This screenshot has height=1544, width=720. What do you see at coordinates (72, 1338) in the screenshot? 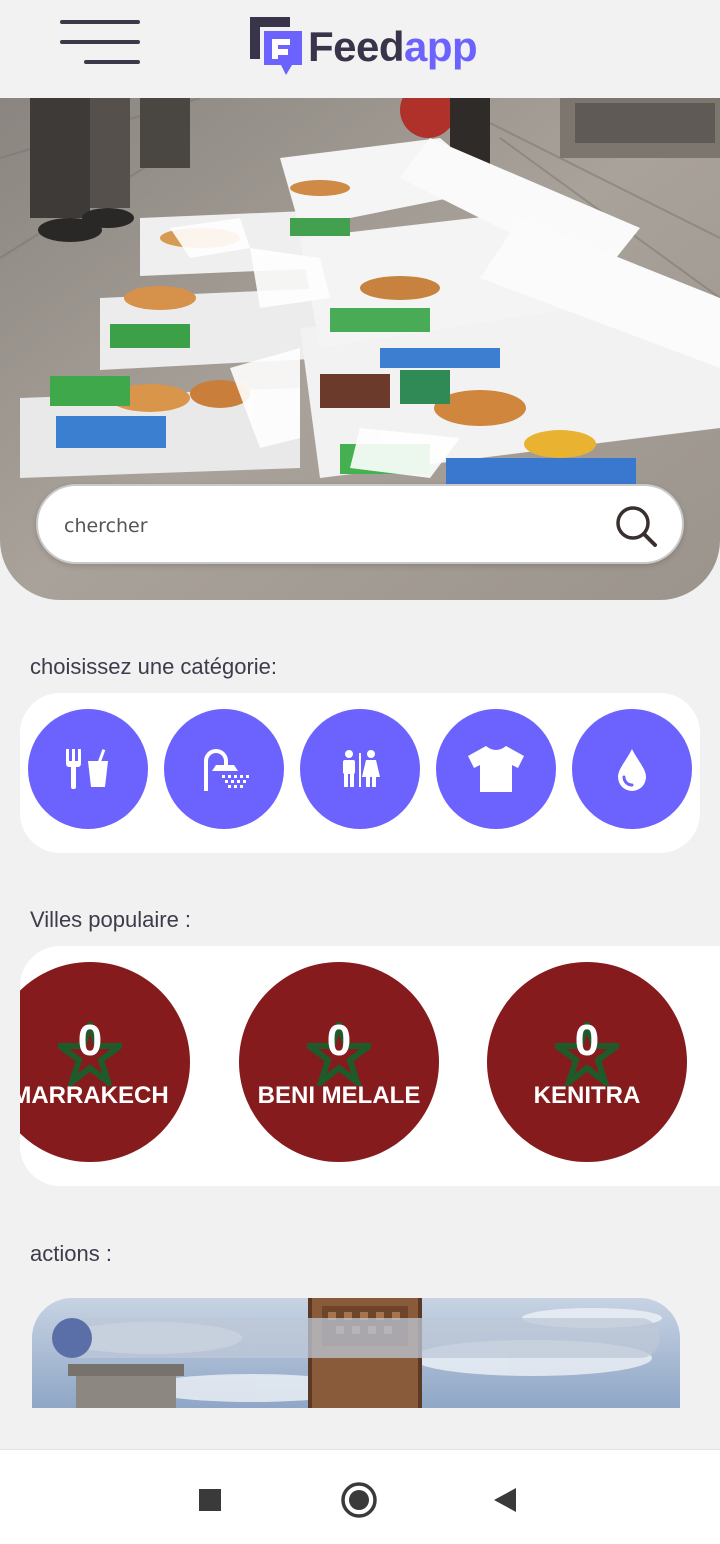
I see `progress-knob` at bounding box center [72, 1338].